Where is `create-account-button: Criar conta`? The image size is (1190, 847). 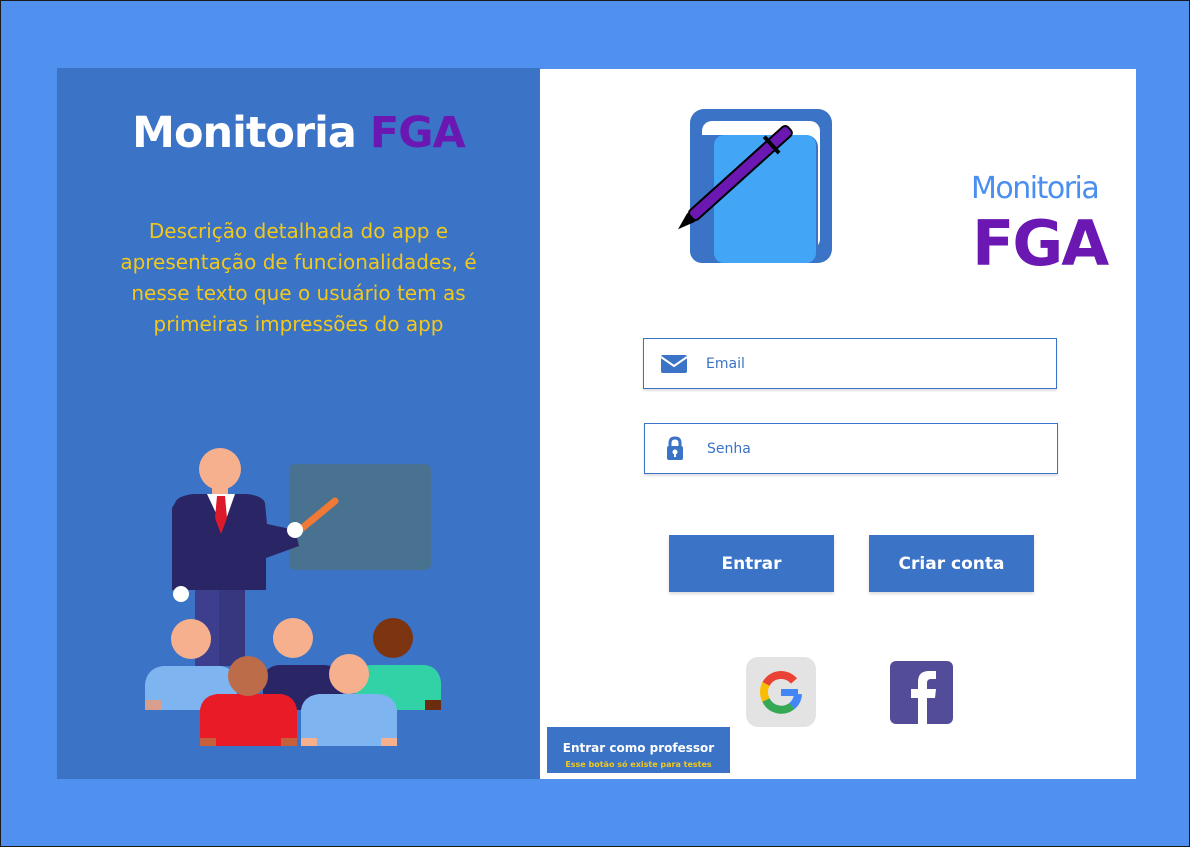 create-account-button: Criar conta is located at coordinates (951, 563).